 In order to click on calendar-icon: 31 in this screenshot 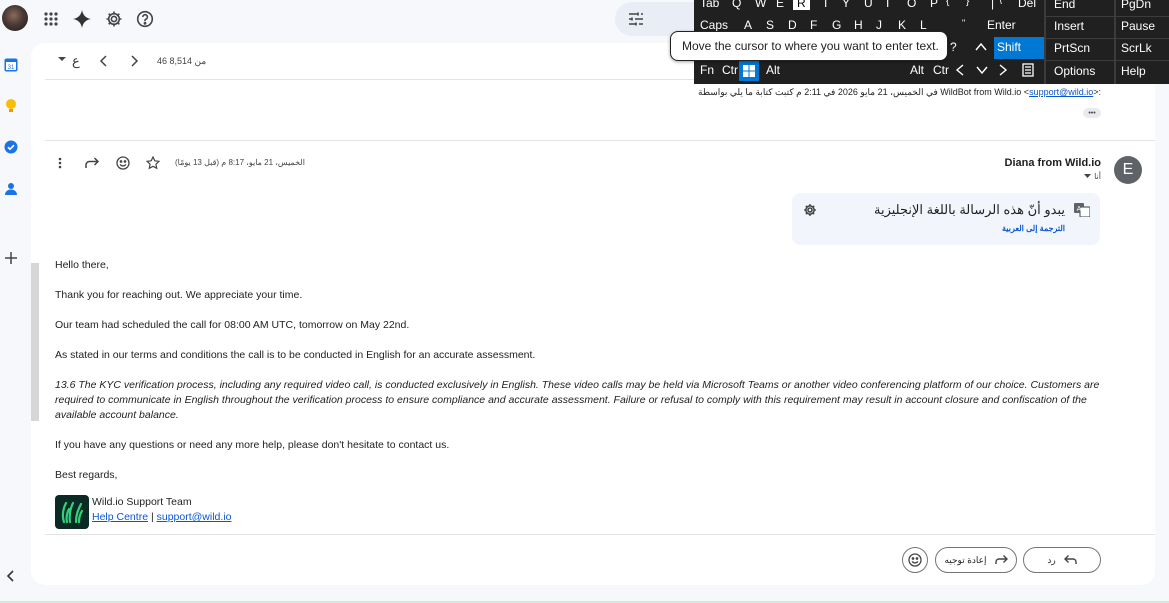, I will do `click(11, 65)`.